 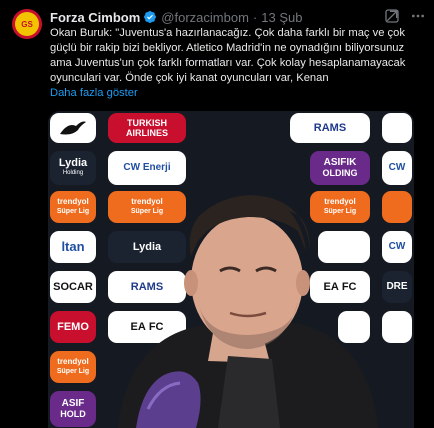 I want to click on avatar-logo-text: GS, so click(x=27, y=24).